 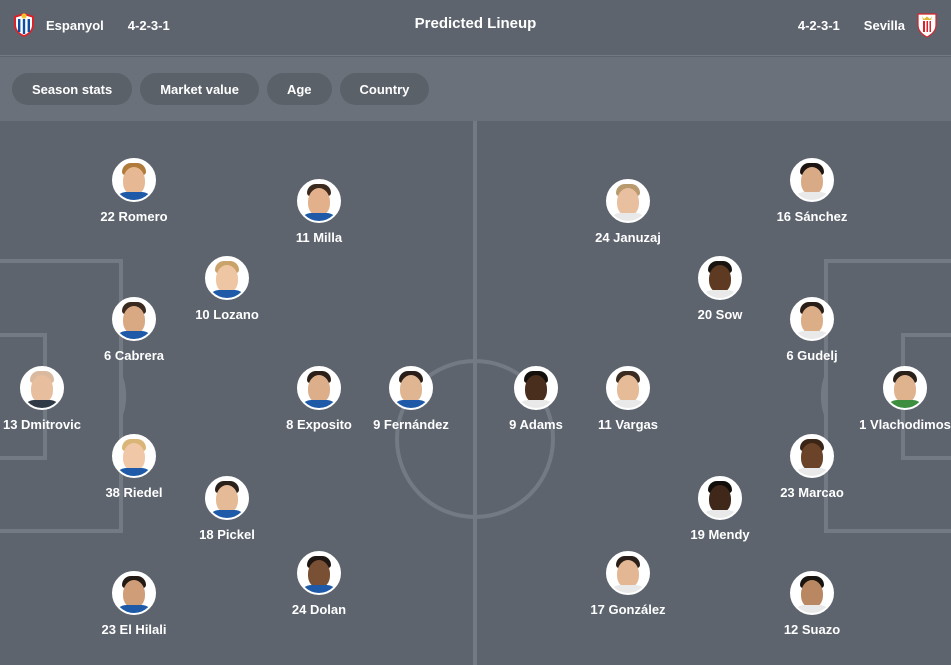 What do you see at coordinates (812, 216) in the screenshot?
I see `player-name: 16 Sánchez` at bounding box center [812, 216].